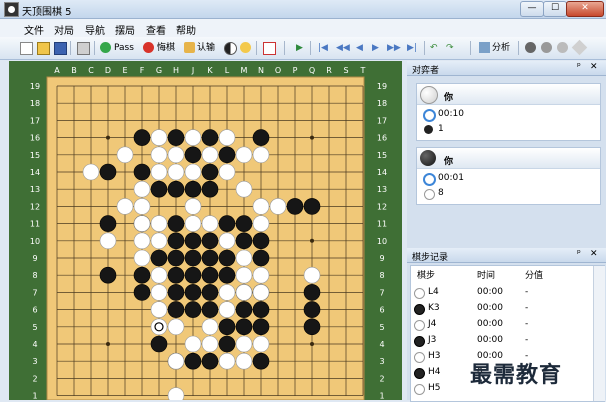 The height and width of the screenshot is (402, 606). I want to click on column-label: J, so click(192, 70).